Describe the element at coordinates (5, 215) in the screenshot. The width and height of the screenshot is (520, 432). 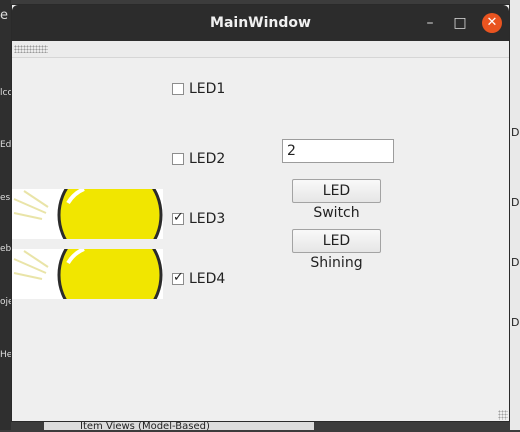
I see `background-left-panel` at that location.